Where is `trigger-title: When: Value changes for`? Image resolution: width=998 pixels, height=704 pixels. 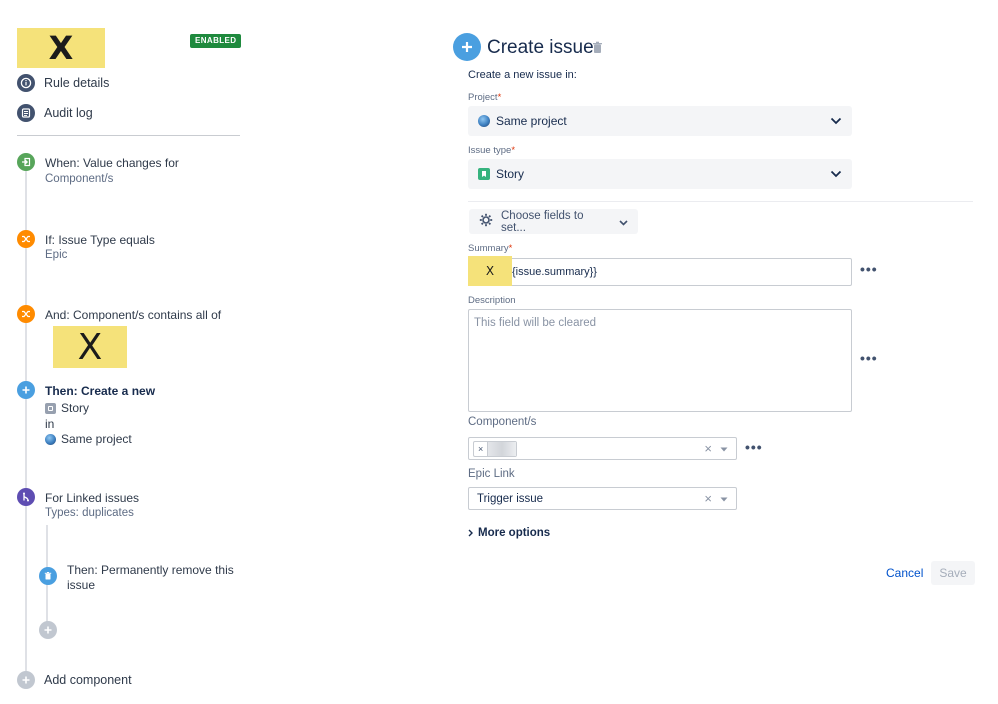
trigger-title: When: Value changes for is located at coordinates (112, 163).